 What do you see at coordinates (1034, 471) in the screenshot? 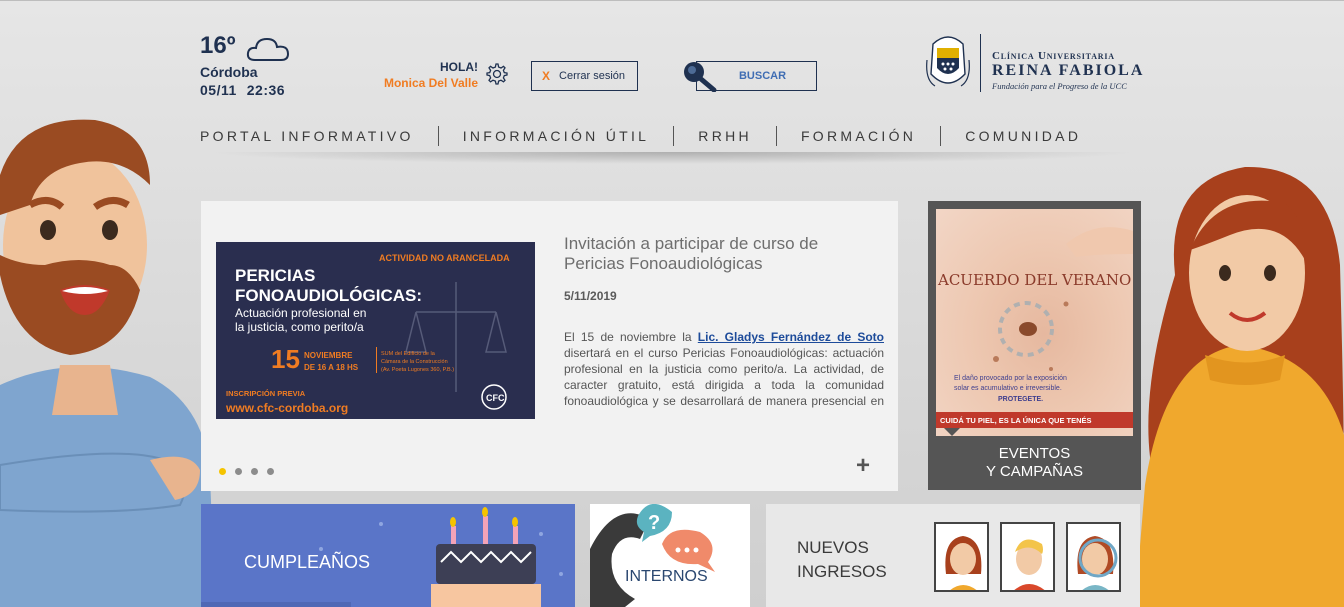
I see `eventos-title-2: Y CAMPAÑAS` at bounding box center [1034, 471].